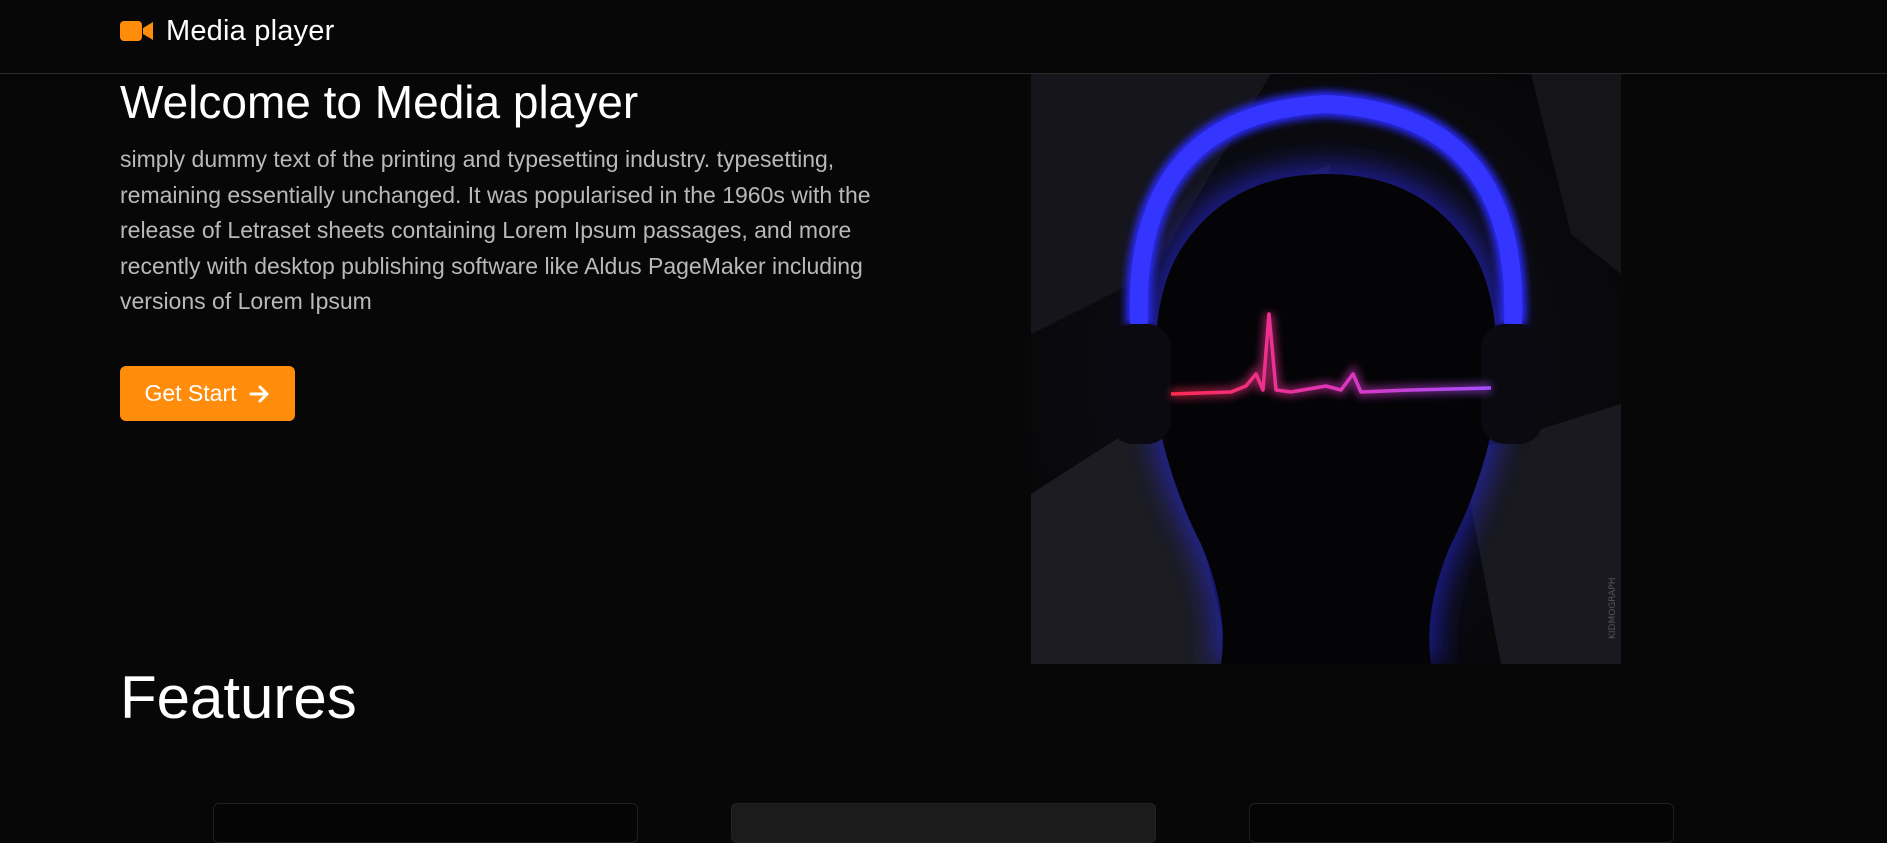 Image resolution: width=1887 pixels, height=843 pixels. What do you see at coordinates (943, 37) in the screenshot?
I see `navbar: Media player` at bounding box center [943, 37].